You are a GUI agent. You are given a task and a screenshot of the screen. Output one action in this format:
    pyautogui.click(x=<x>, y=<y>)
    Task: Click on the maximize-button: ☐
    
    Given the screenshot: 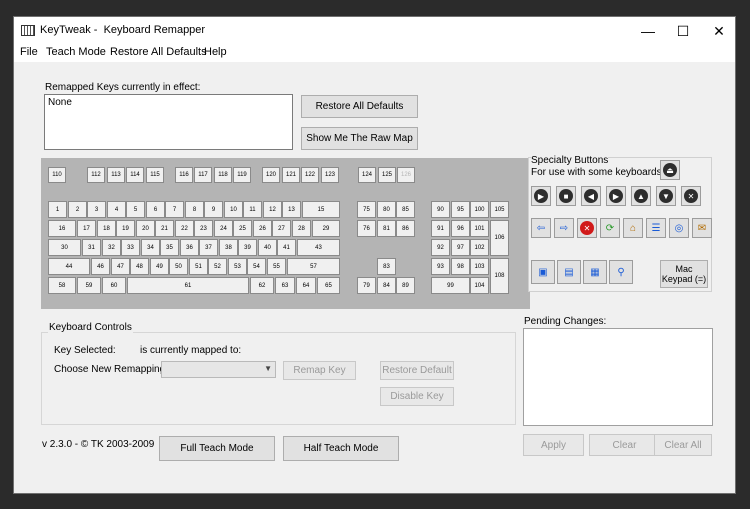 What is the action you would take?
    pyautogui.click(x=683, y=31)
    